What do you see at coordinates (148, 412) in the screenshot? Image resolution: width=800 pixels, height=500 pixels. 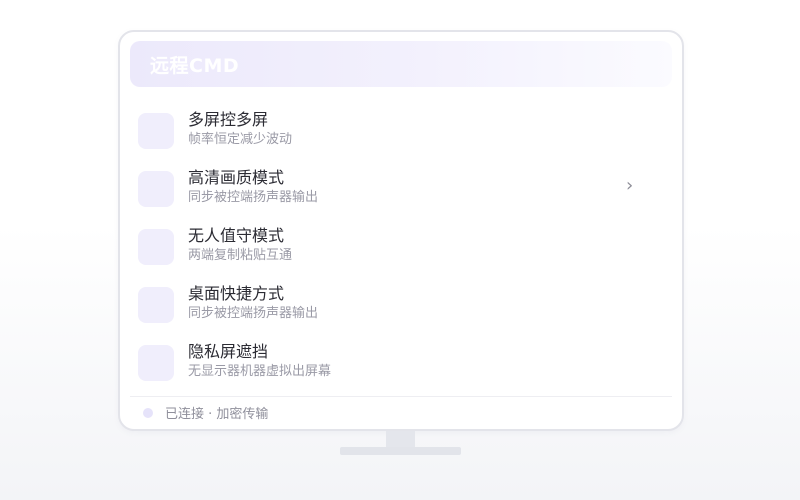 I see `status-dot-icon` at bounding box center [148, 412].